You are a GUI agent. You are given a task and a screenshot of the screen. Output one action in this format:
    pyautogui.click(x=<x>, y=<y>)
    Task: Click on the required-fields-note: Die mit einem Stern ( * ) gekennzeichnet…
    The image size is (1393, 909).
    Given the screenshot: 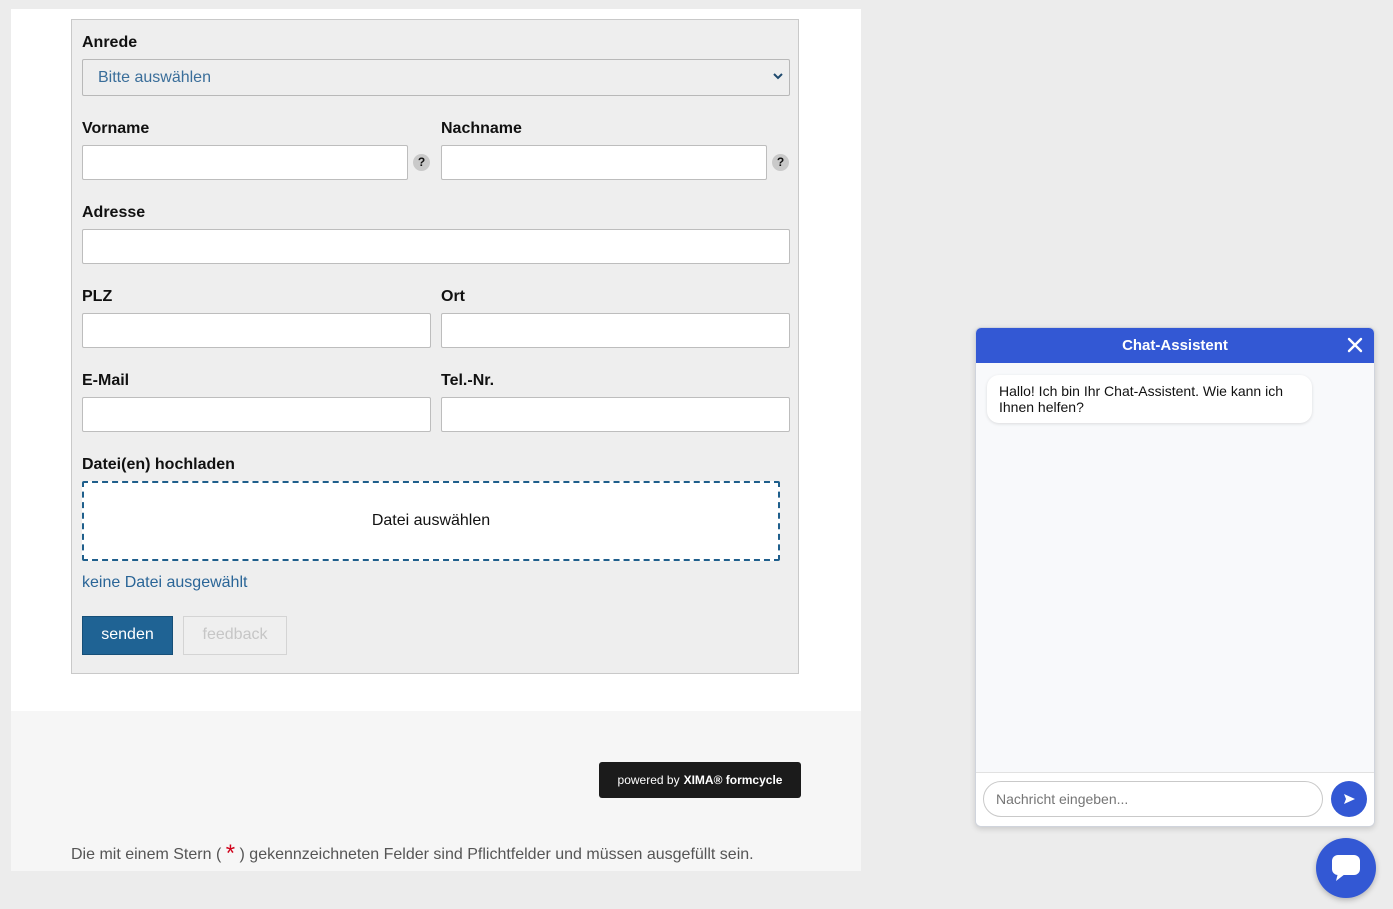 What is the action you would take?
    pyautogui.click(x=412, y=852)
    